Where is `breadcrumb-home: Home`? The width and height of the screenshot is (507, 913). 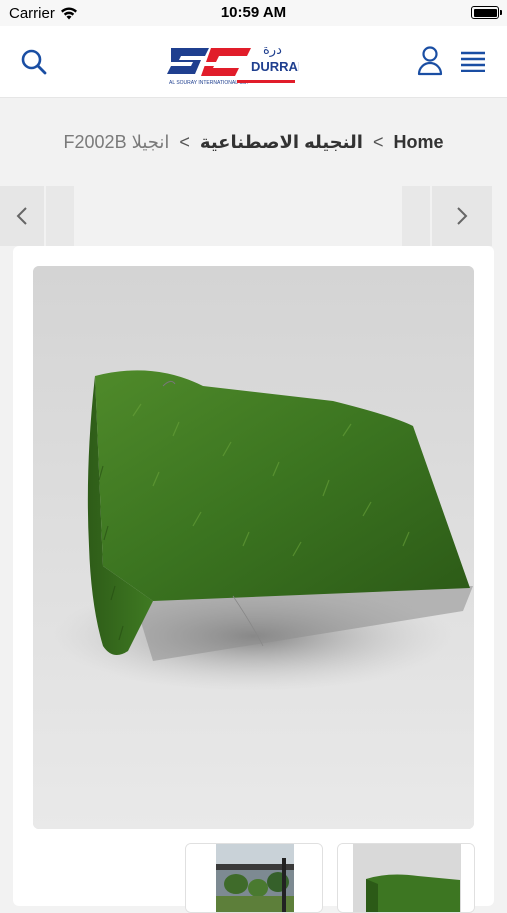
breadcrumb-home: Home is located at coordinates (418, 142).